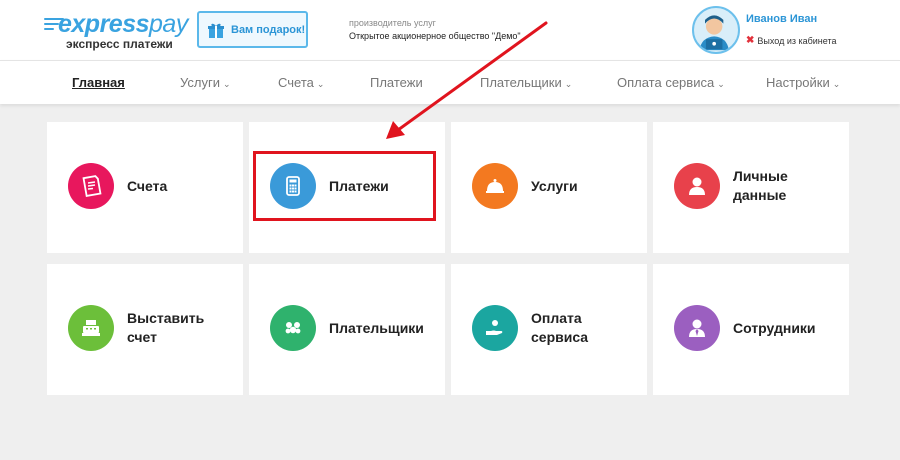 The image size is (900, 460). I want to click on tile-issue-invoice-label-line1: Выставить, so click(166, 318).